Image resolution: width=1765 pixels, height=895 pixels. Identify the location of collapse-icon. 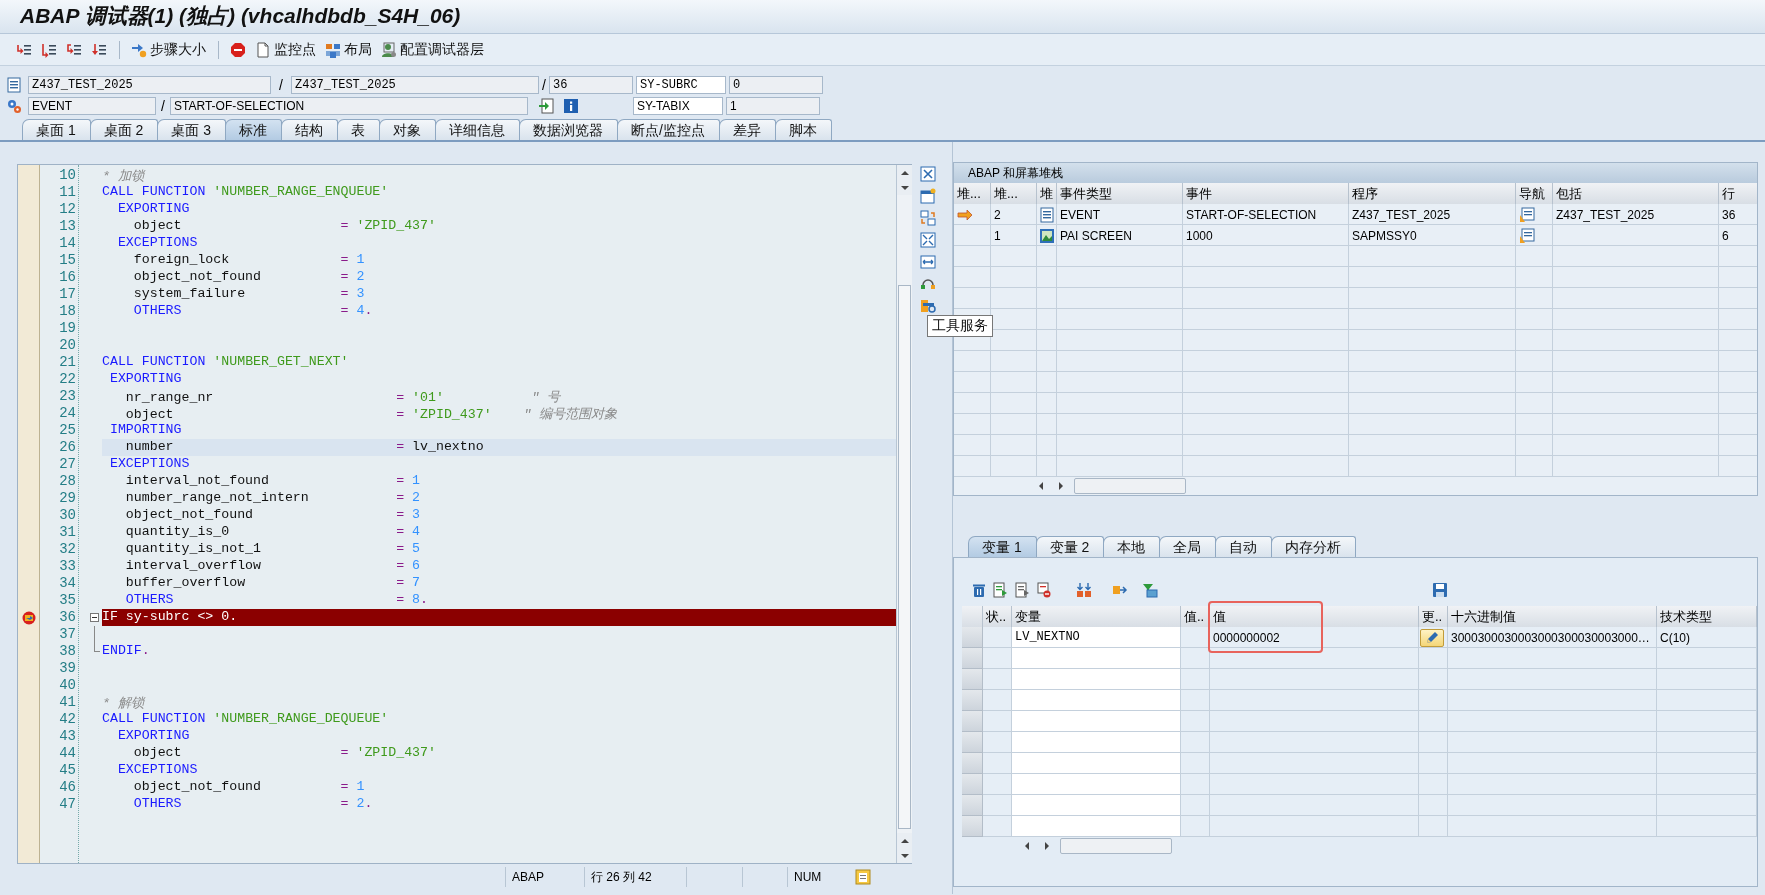
(94, 617).